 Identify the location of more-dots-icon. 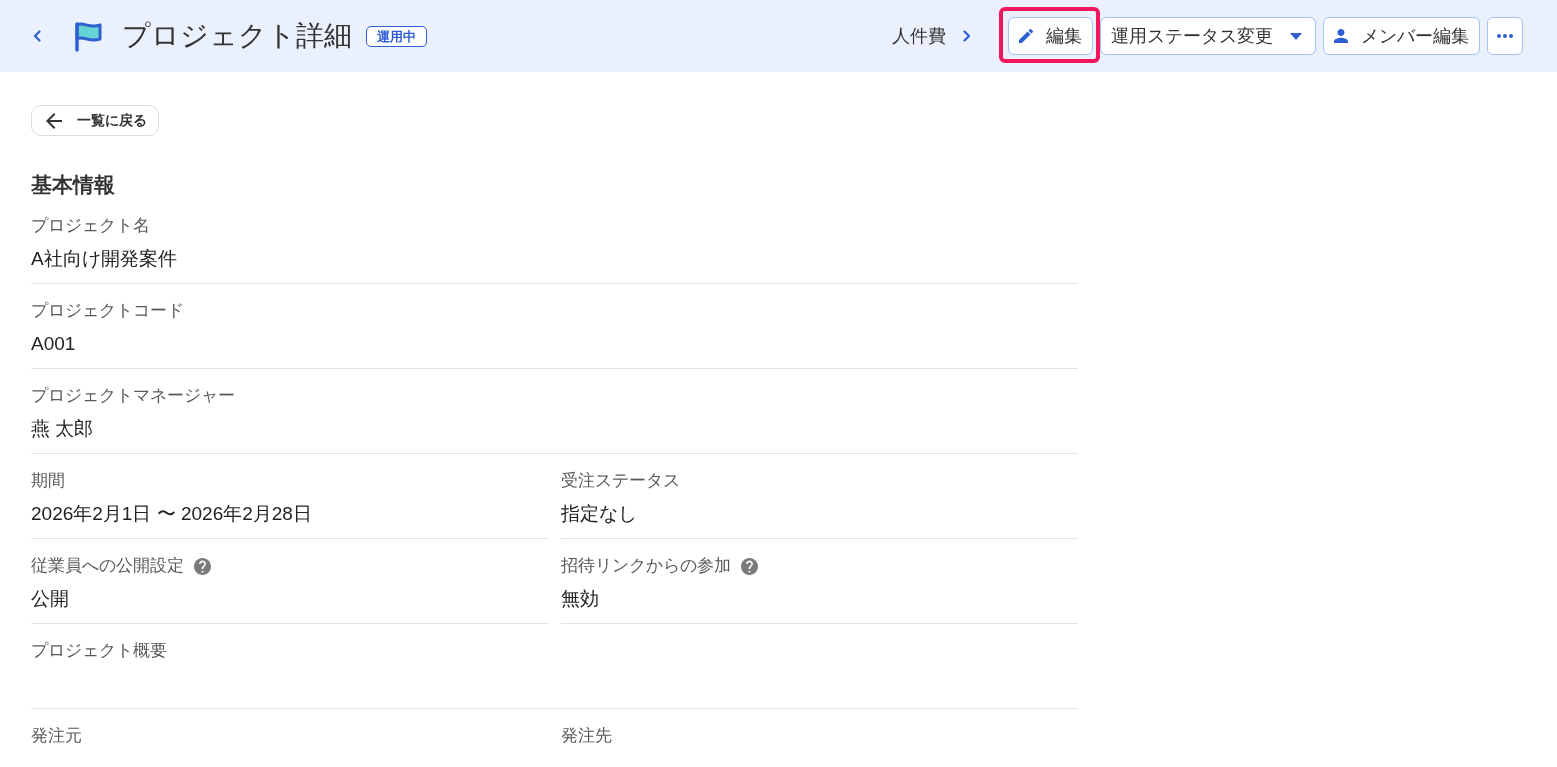
(1505, 36).